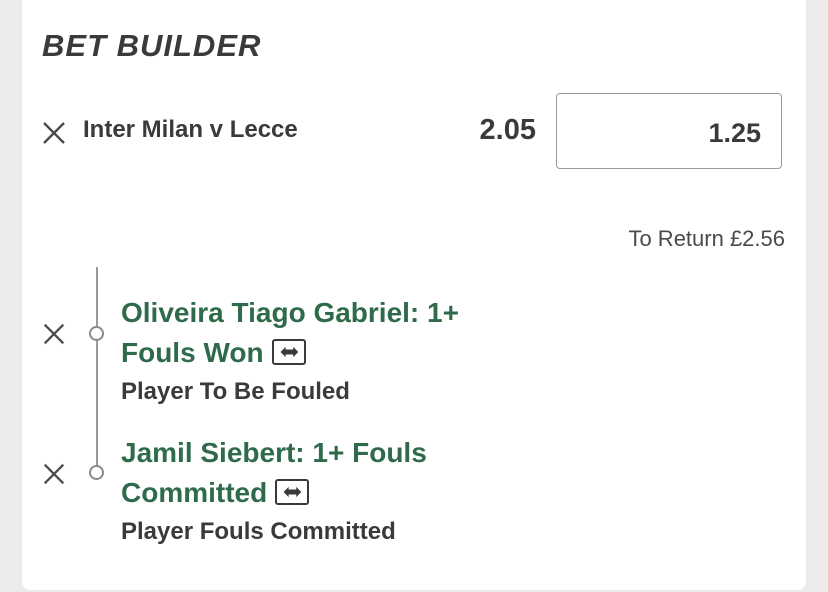  I want to click on selection-title: Jamil Siebert: 1+ Fouls Committed, so click(331, 473).